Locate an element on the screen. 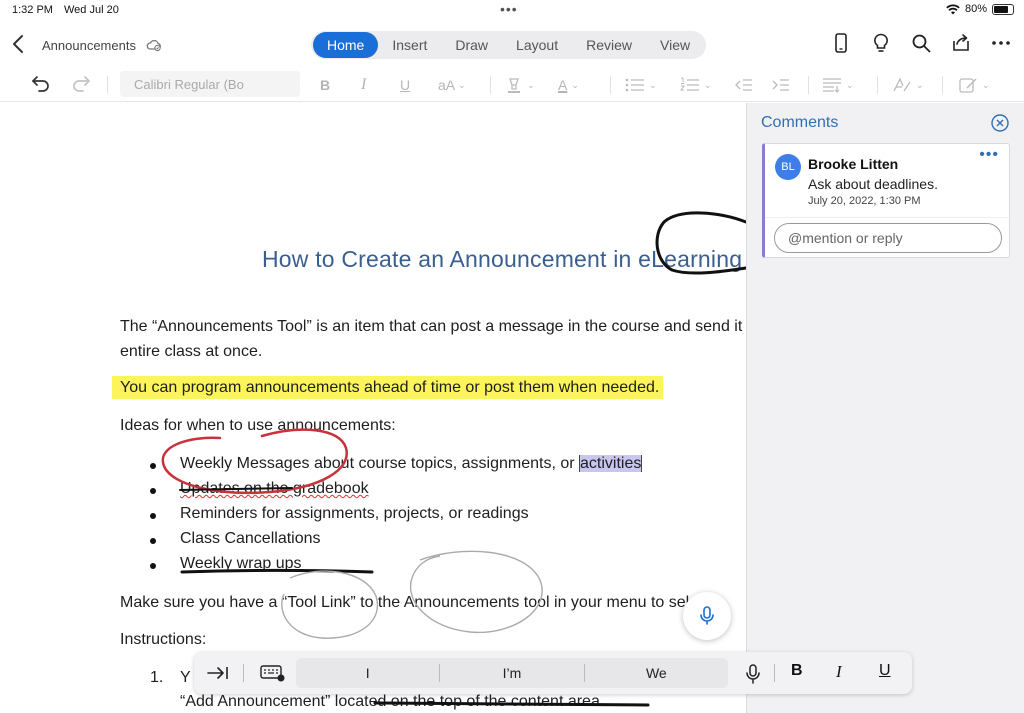 This screenshot has height=713, width=1024. font-color-glyph: A is located at coordinates (563, 85).